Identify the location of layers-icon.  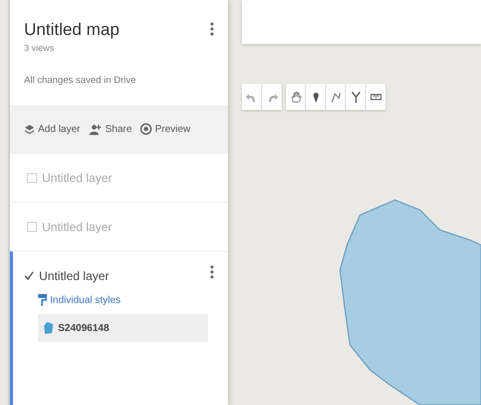
(29, 129).